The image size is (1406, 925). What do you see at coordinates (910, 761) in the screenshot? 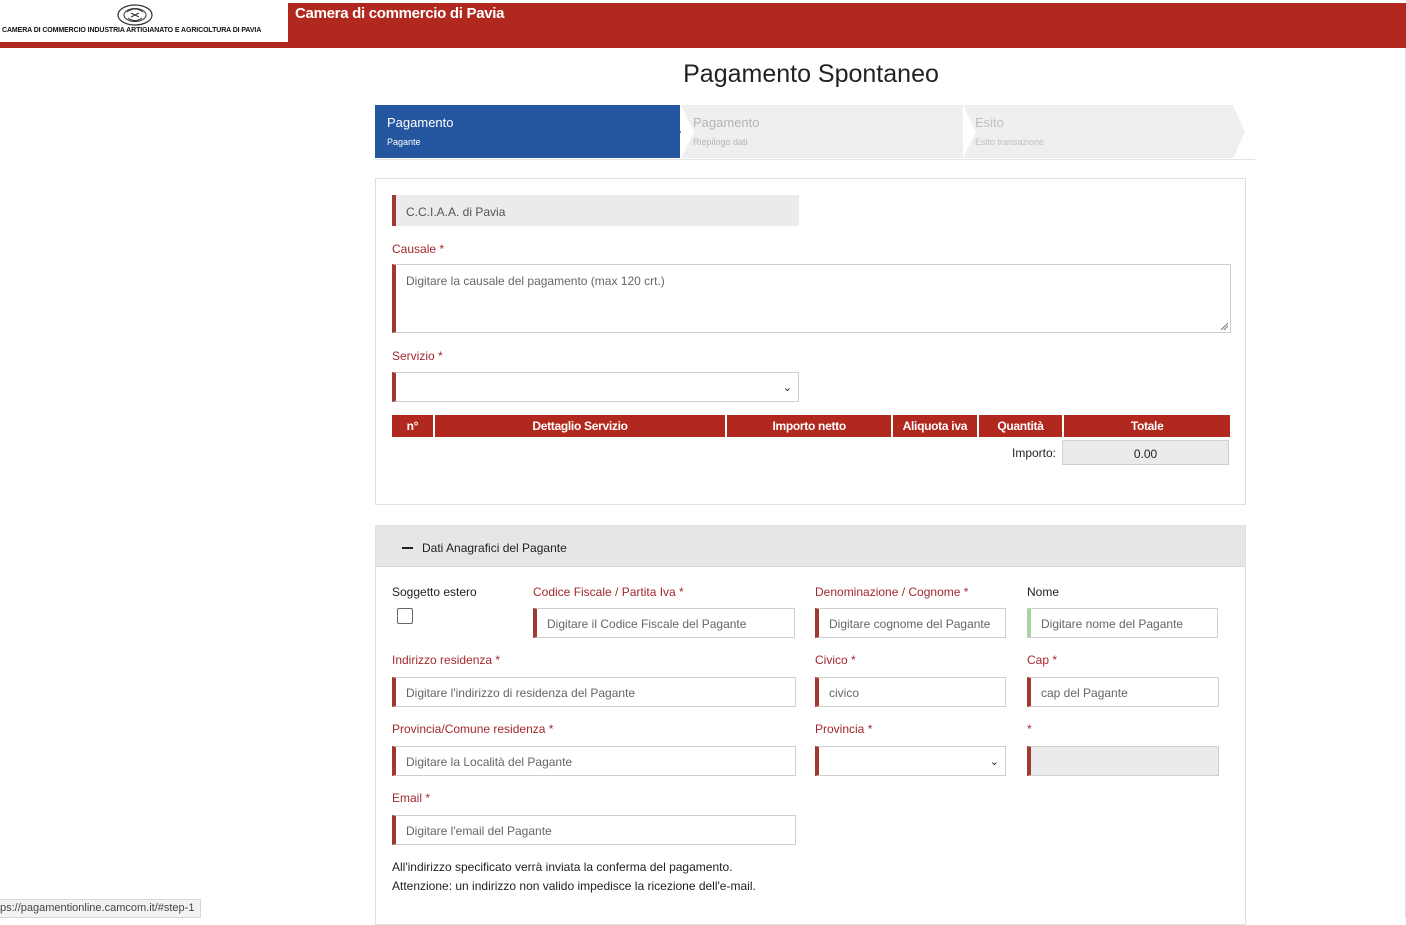
I see `provincia-select: ⌄` at bounding box center [910, 761].